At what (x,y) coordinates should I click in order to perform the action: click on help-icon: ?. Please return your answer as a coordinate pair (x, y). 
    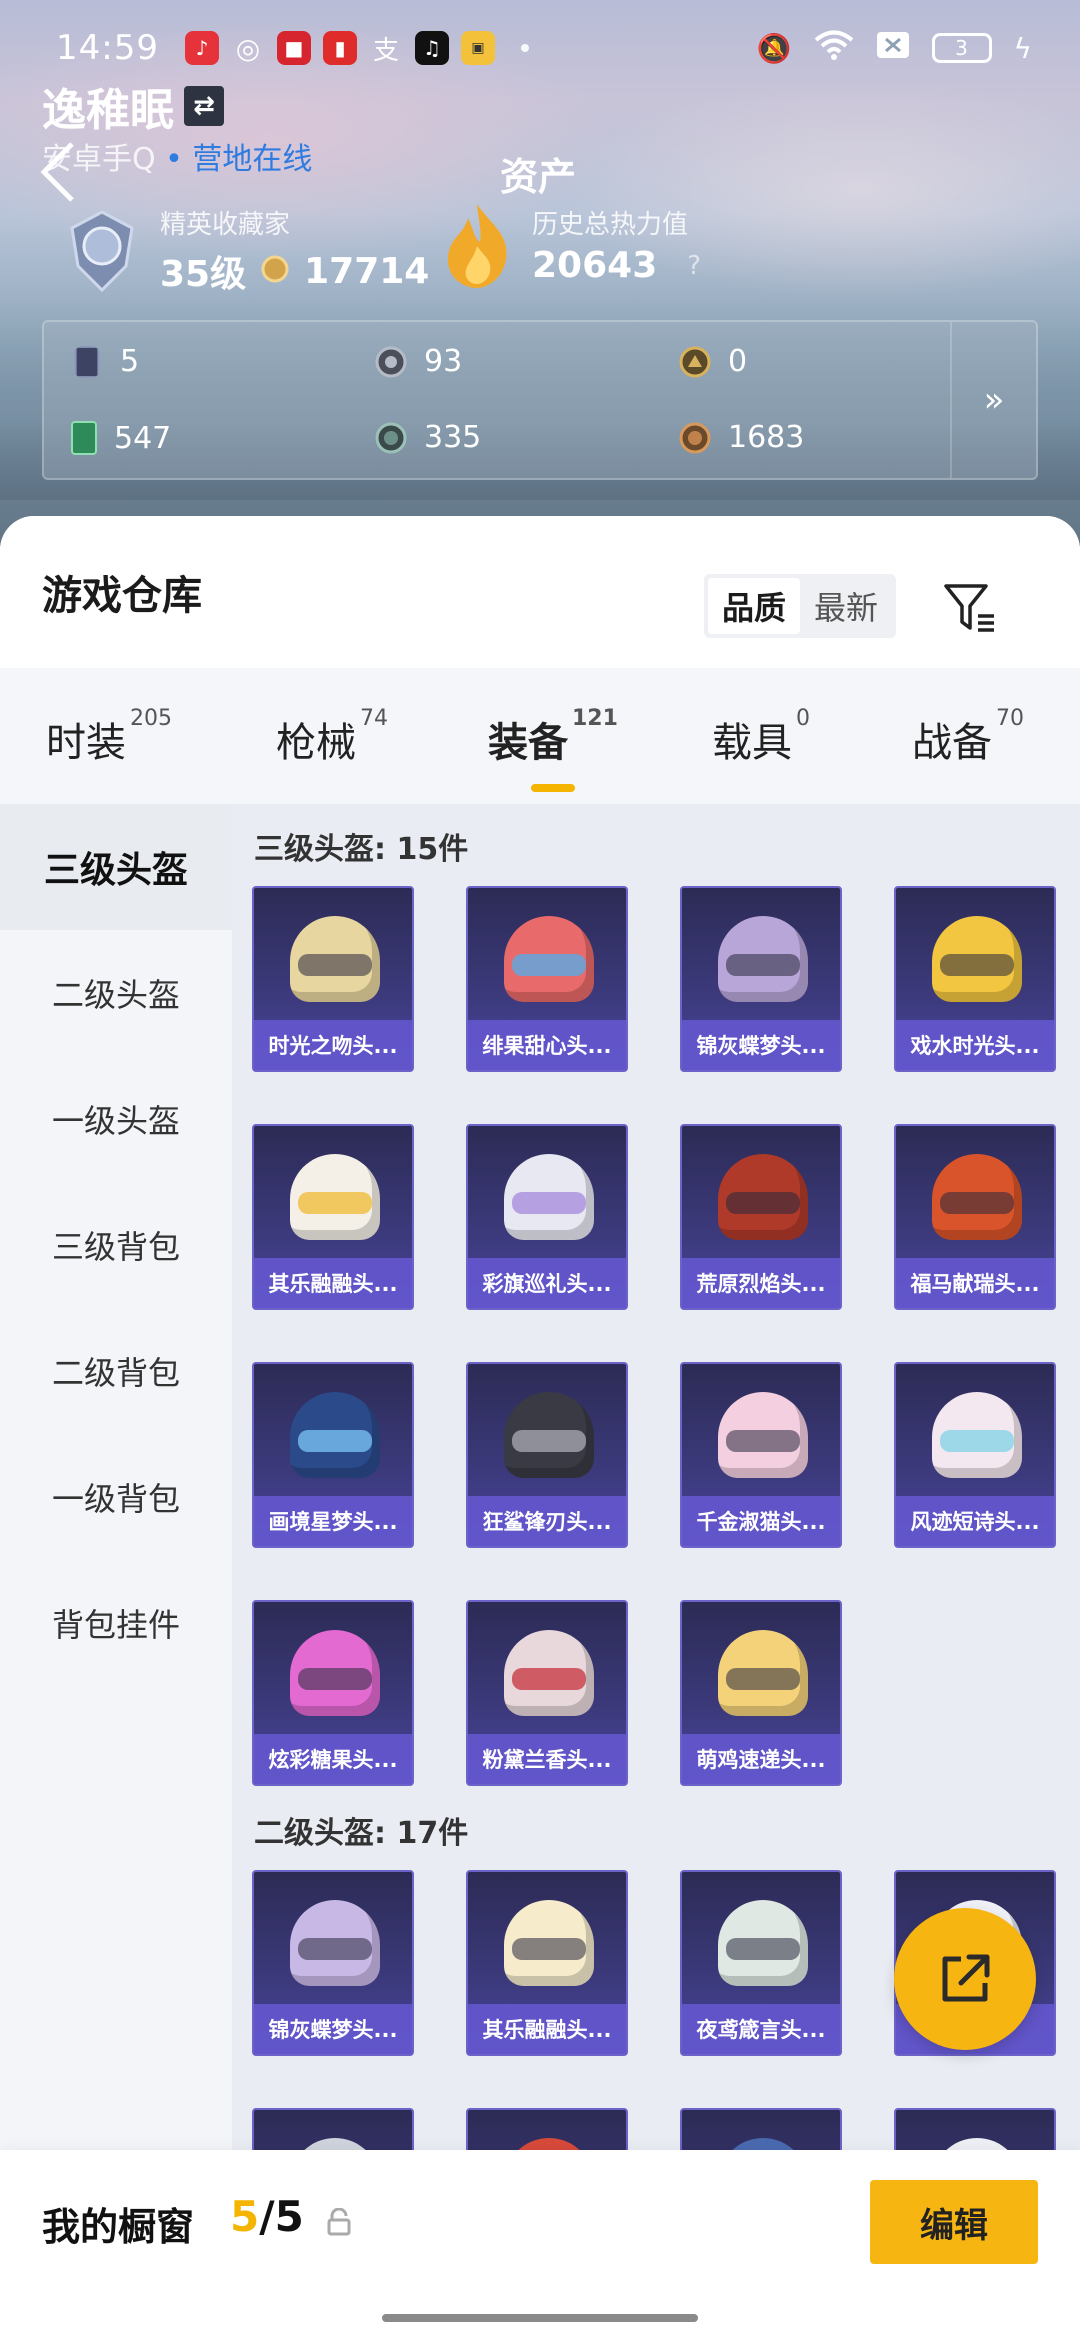
    Looking at the image, I should click on (694, 266).